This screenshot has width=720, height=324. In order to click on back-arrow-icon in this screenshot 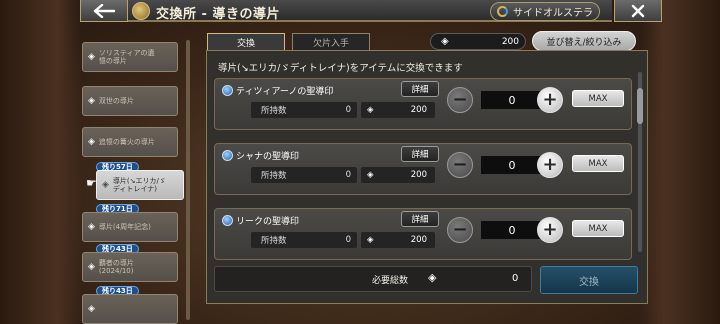, I will do `click(104, 10)`.